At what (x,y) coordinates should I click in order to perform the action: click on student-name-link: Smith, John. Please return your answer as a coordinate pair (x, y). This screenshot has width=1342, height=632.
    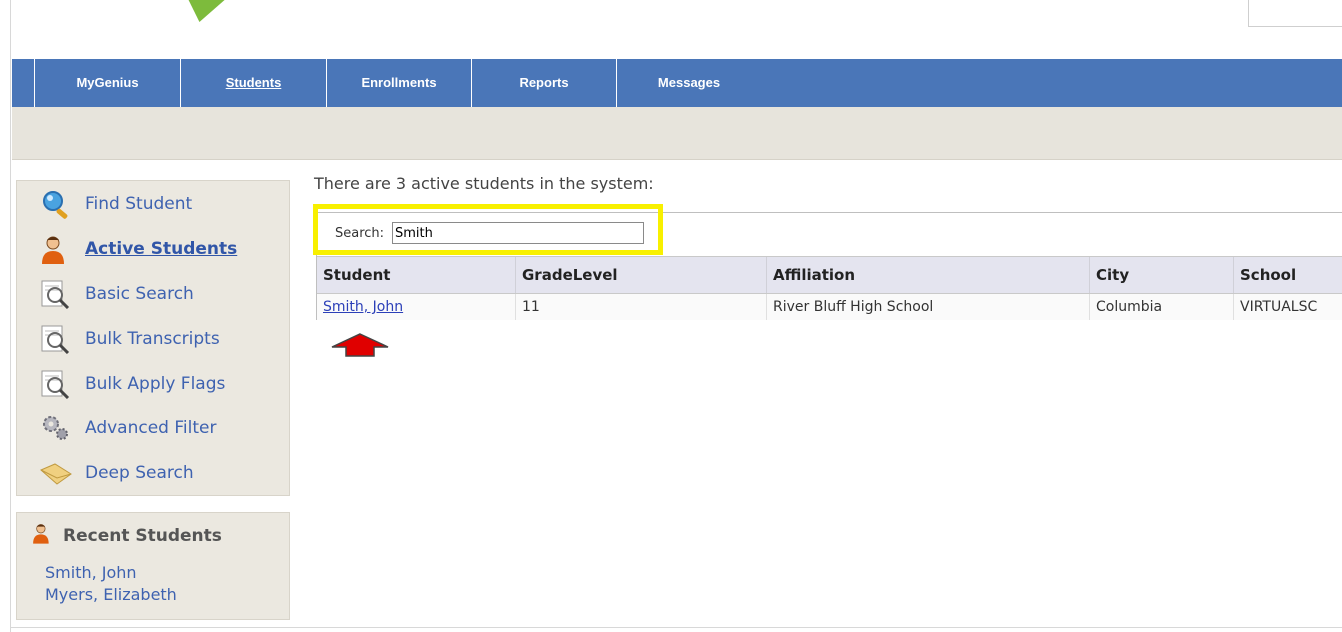
    Looking at the image, I should click on (416, 307).